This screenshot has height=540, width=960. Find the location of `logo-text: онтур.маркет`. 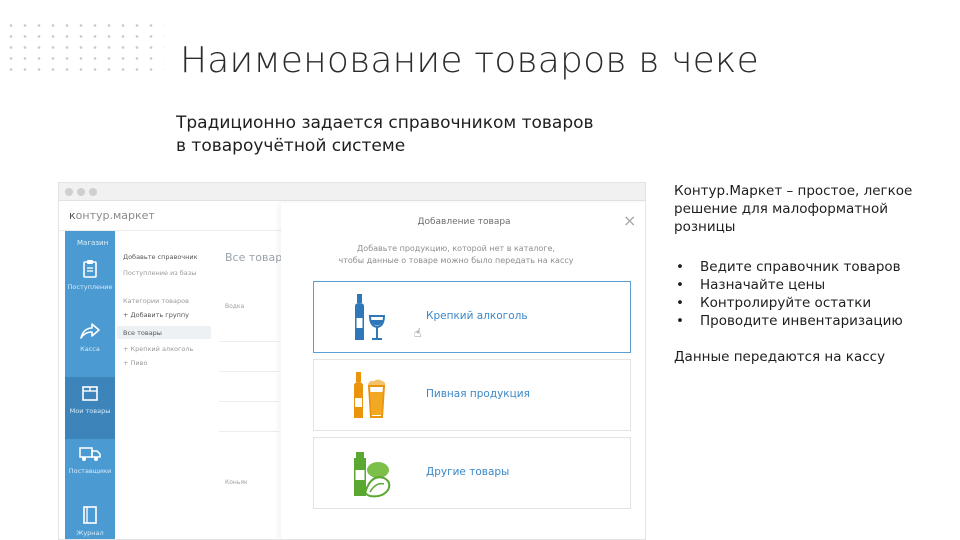

logo-text: онтур.маркет is located at coordinates (115, 215).